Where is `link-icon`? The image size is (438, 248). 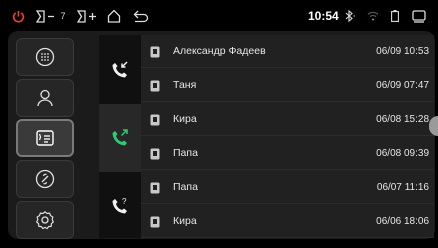
link-icon is located at coordinates (45, 179).